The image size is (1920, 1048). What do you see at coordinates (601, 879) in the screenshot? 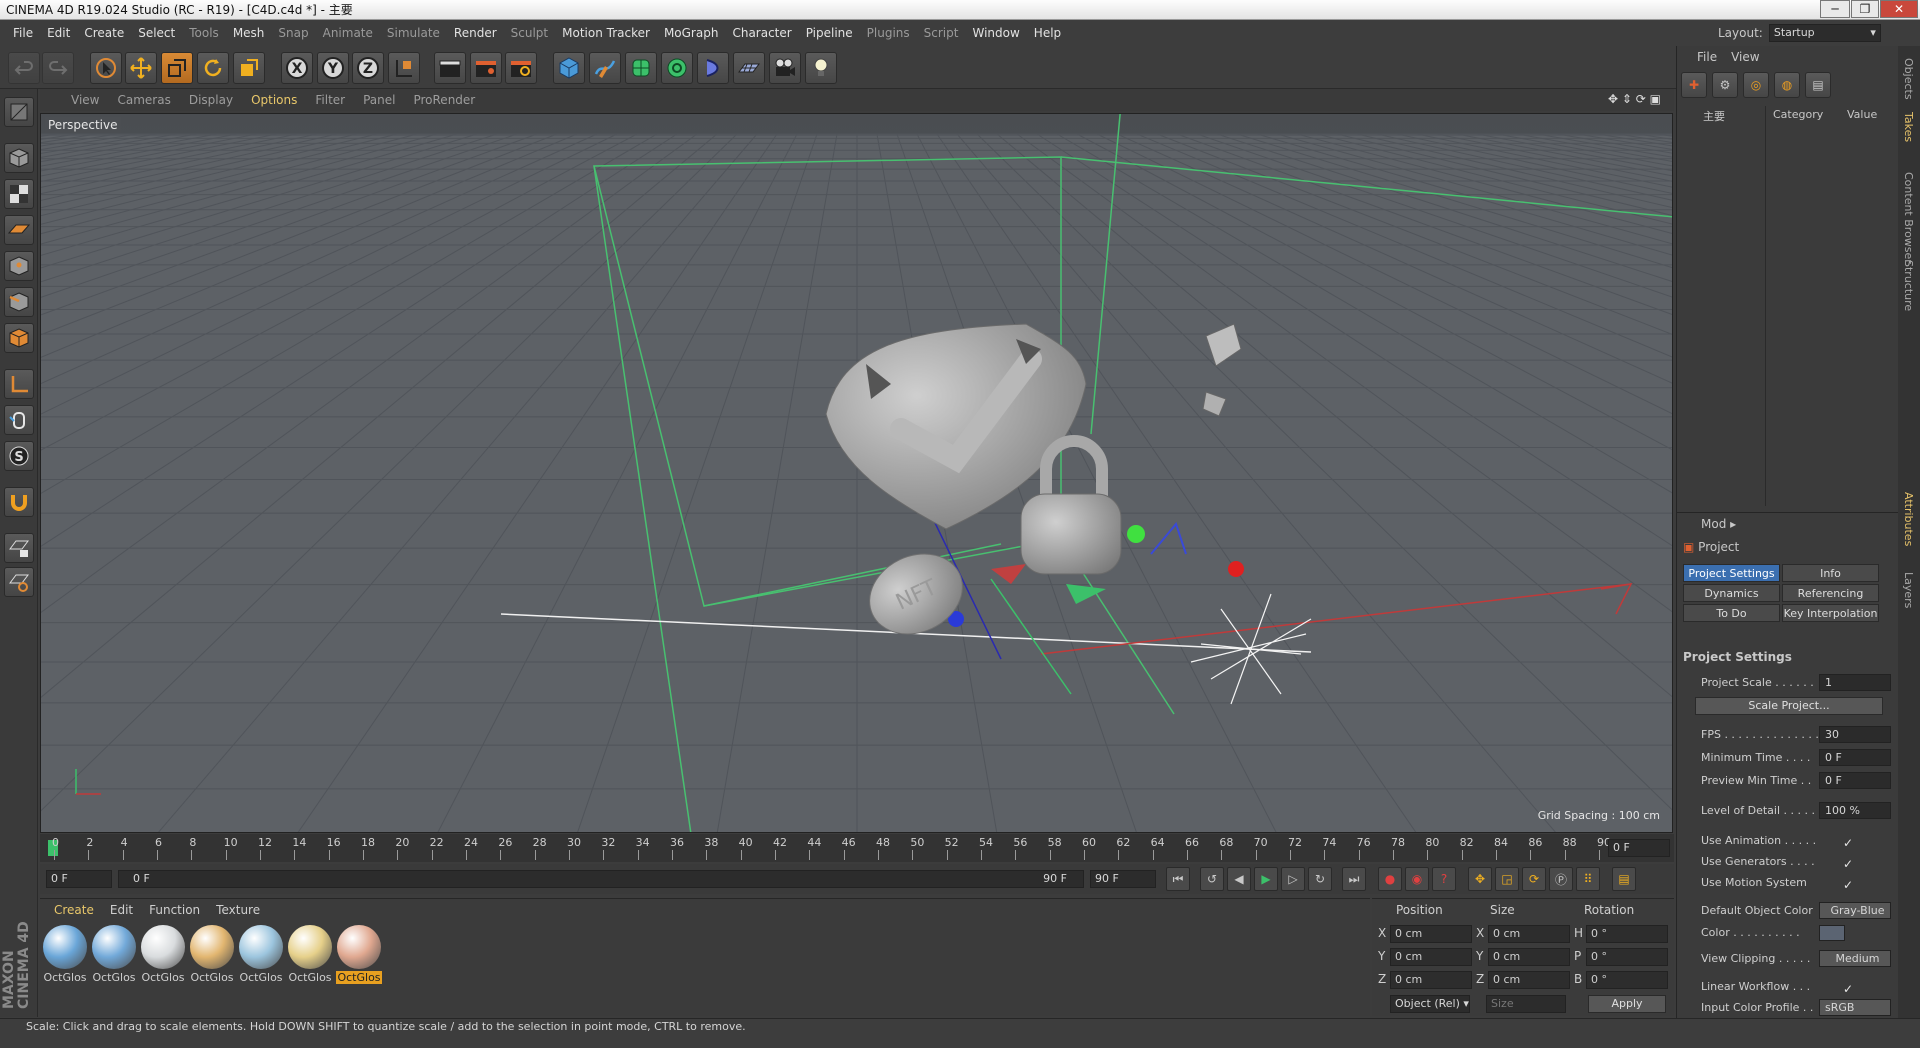
I see `range-slider: 0 F 90 F` at bounding box center [601, 879].